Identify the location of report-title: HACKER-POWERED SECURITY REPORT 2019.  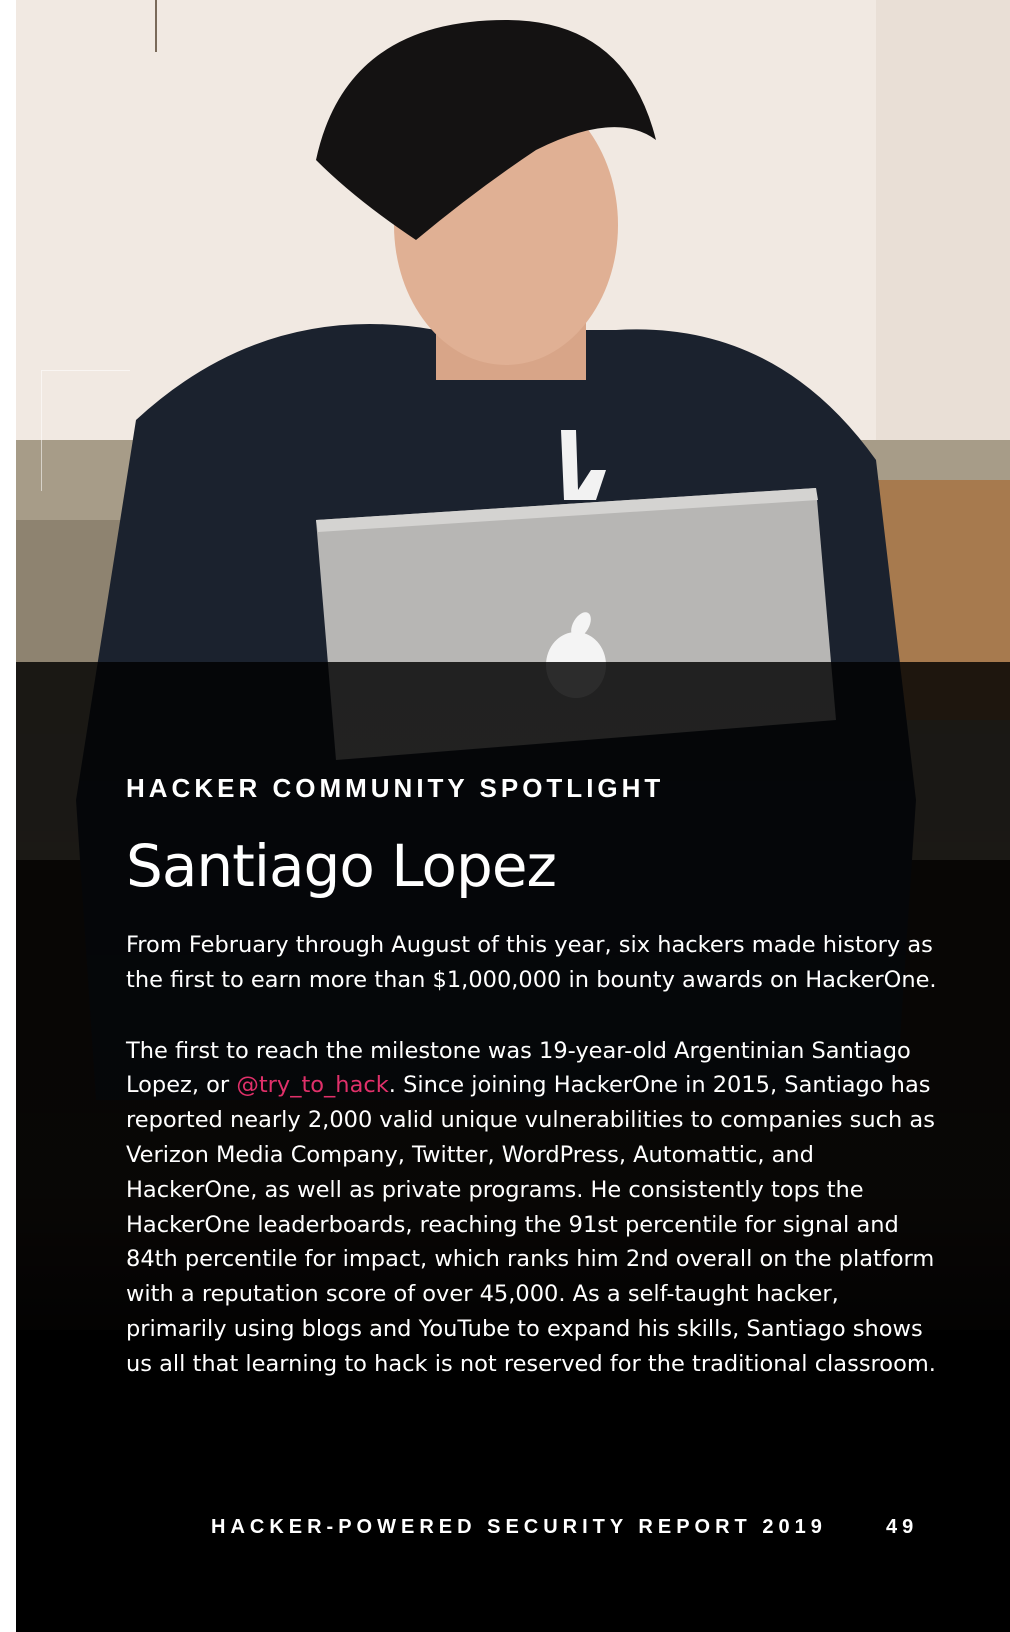
(519, 1527).